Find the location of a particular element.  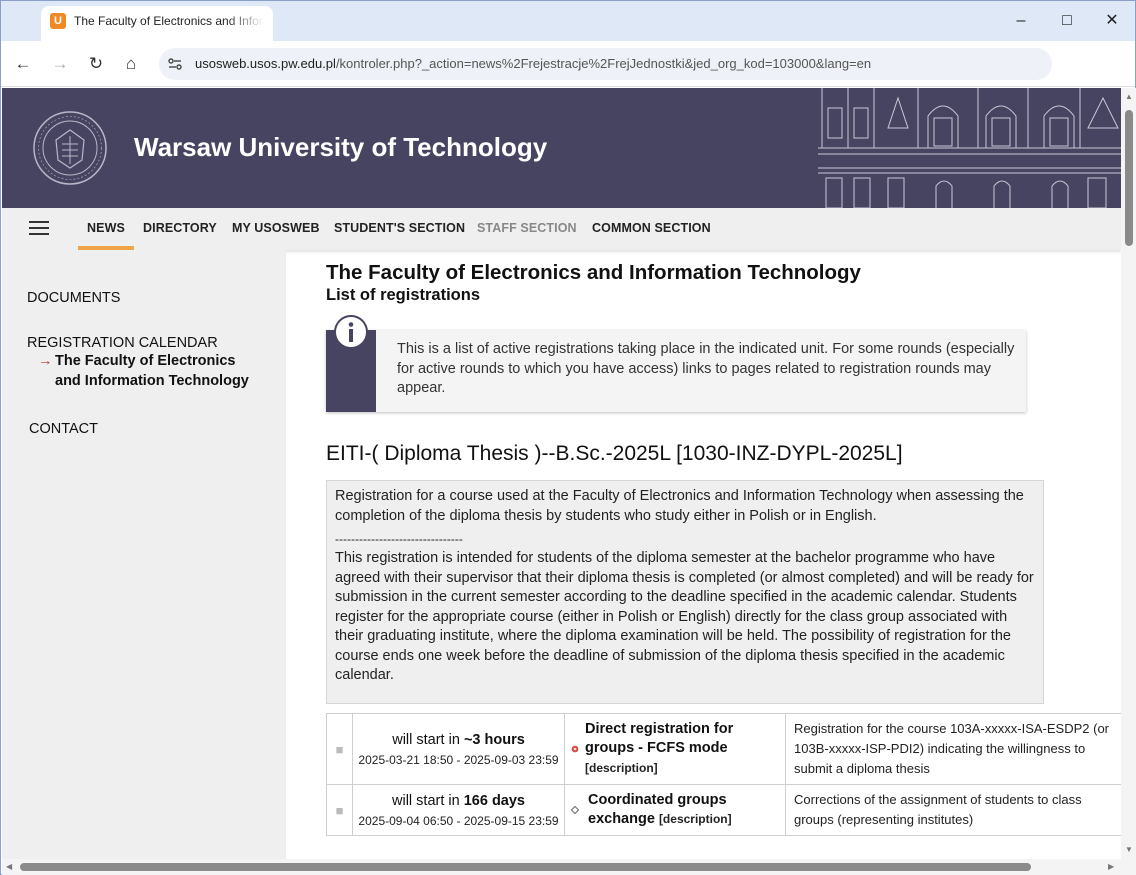

reload-icon: ↻ is located at coordinates (96, 64).